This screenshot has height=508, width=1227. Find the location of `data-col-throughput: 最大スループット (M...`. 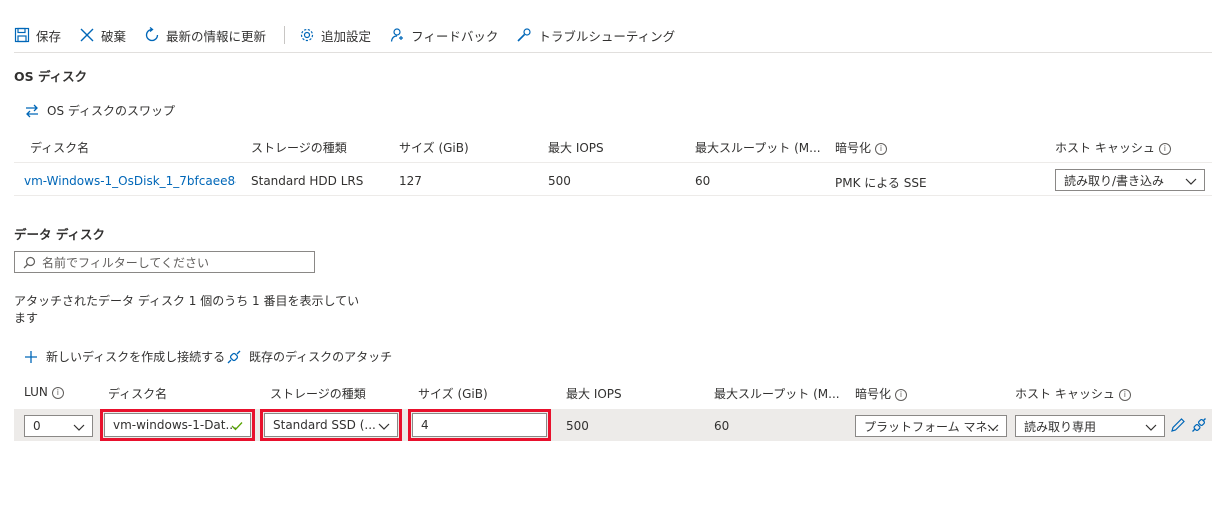

data-col-throughput: 最大スループット (M... is located at coordinates (777, 394).